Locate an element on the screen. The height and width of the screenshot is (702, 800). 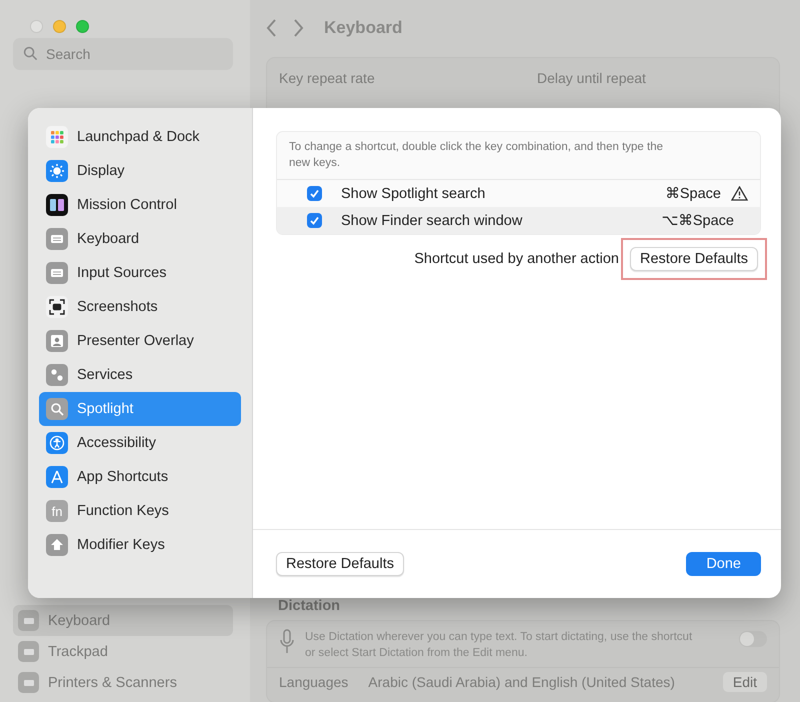
key-combination: ⌥⌘Space is located at coordinates (698, 220).